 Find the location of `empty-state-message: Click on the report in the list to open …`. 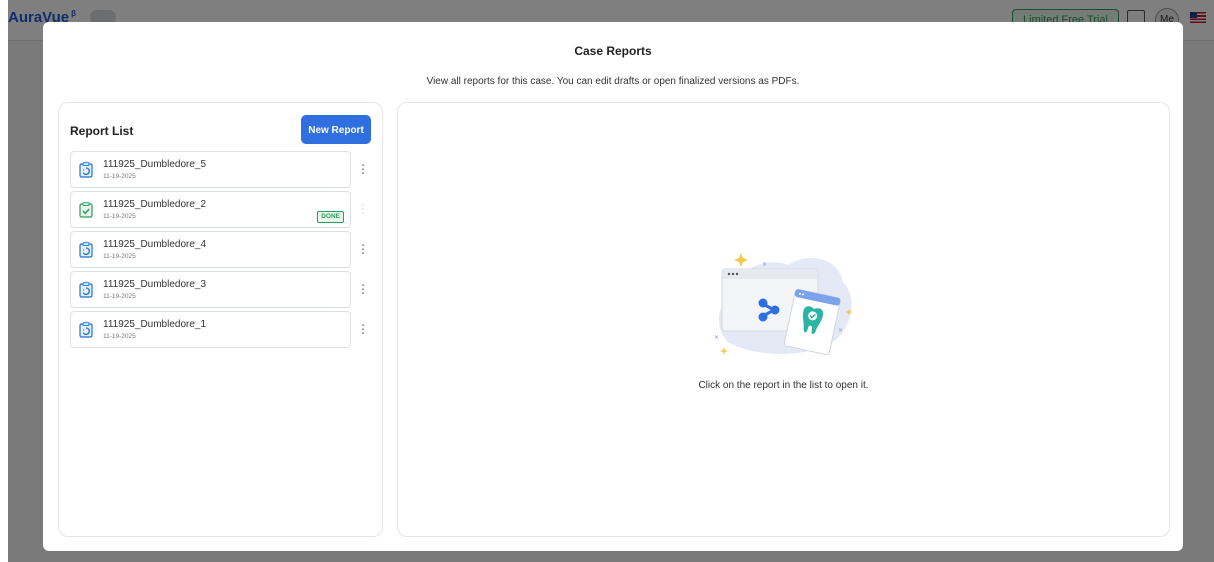

empty-state-message: Click on the report in the list to open … is located at coordinates (783, 385).